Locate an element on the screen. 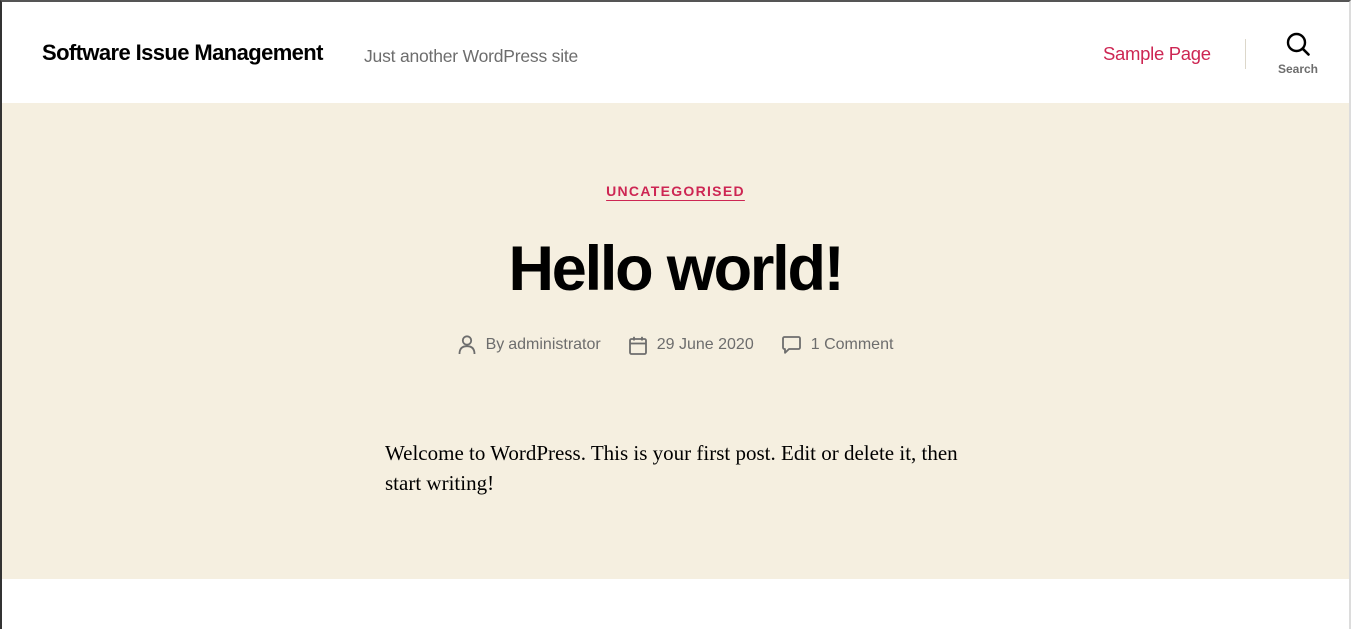  post-date: 29 June 2020 is located at coordinates (691, 345).